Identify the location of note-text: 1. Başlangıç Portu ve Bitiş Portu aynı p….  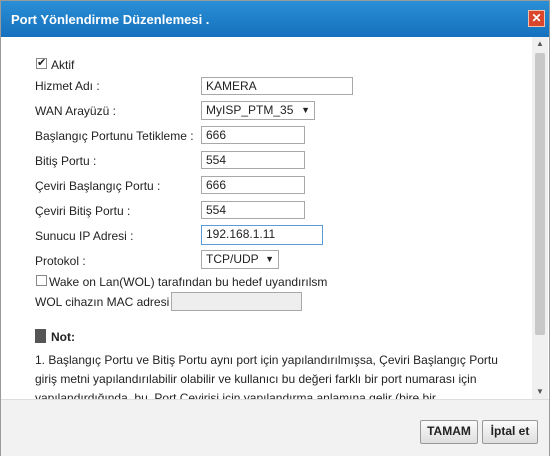
(266, 376).